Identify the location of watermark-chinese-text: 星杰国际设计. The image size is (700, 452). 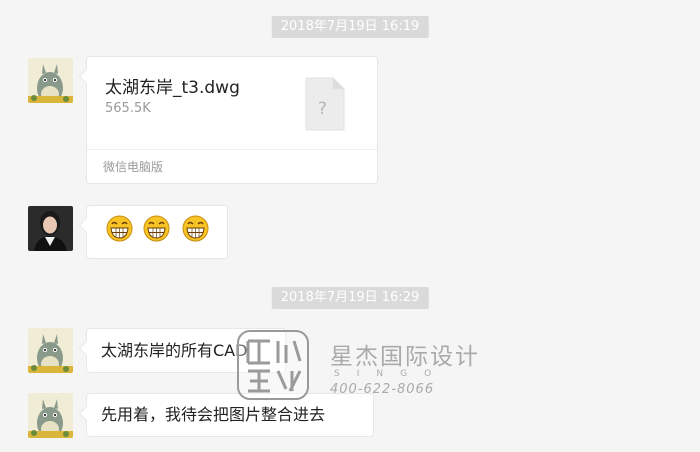
(405, 357).